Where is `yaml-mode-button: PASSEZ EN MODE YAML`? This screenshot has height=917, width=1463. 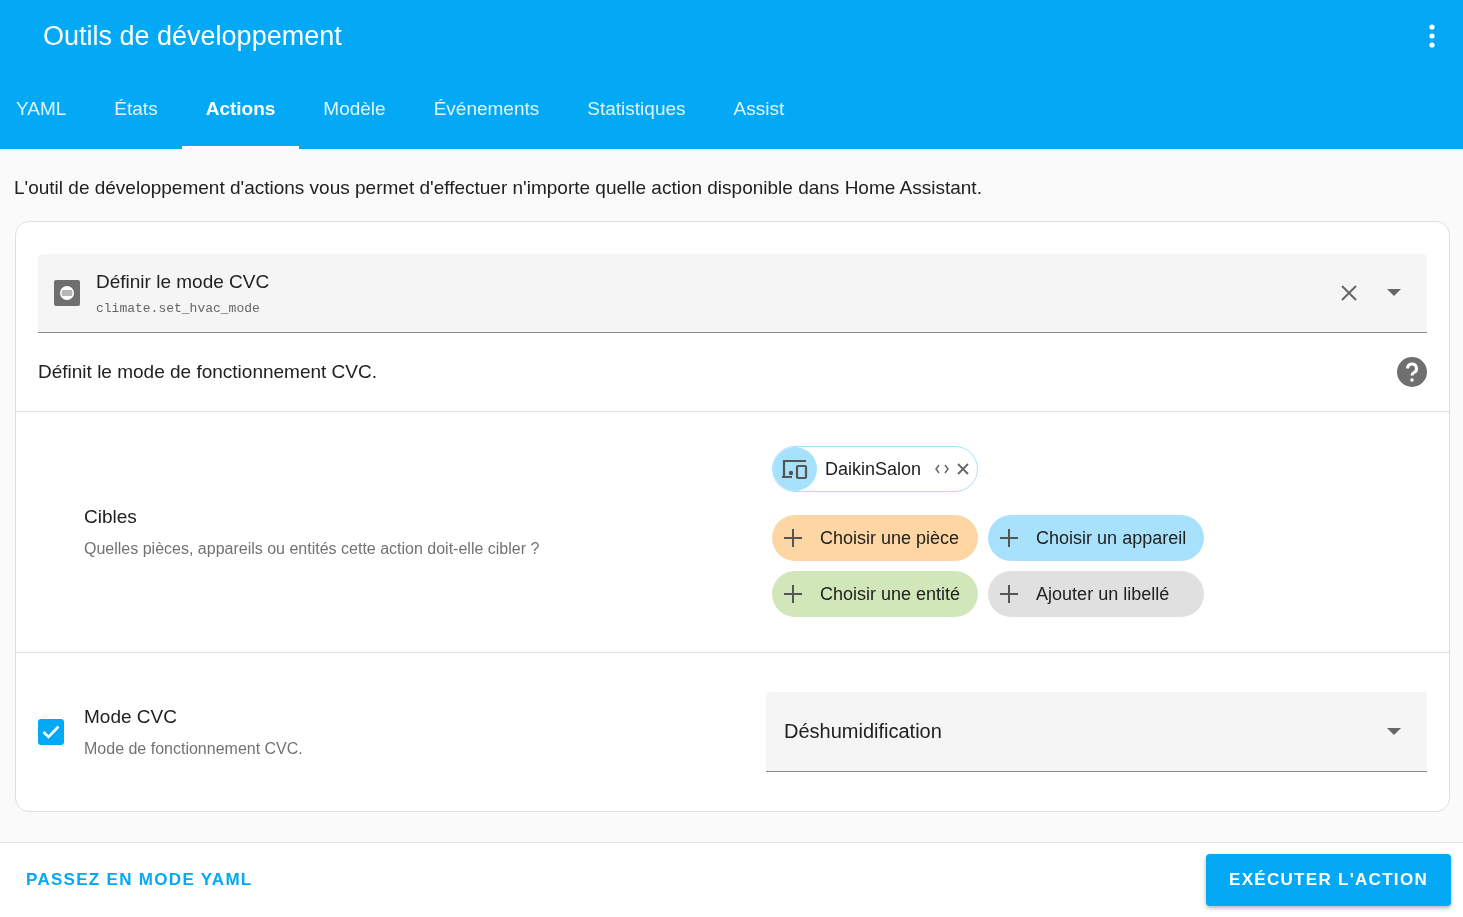 yaml-mode-button: PASSEZ EN MODE YAML is located at coordinates (139, 880).